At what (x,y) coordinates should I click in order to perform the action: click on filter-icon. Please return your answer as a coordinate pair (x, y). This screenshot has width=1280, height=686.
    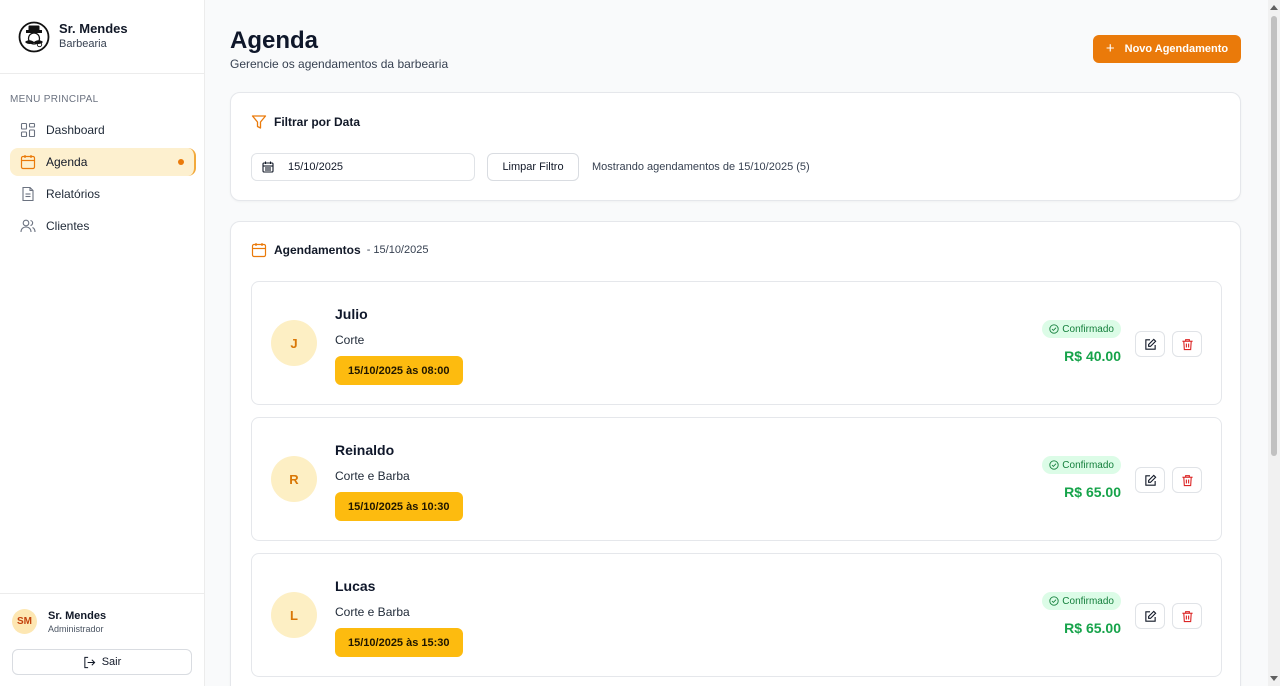
    Looking at the image, I should click on (259, 122).